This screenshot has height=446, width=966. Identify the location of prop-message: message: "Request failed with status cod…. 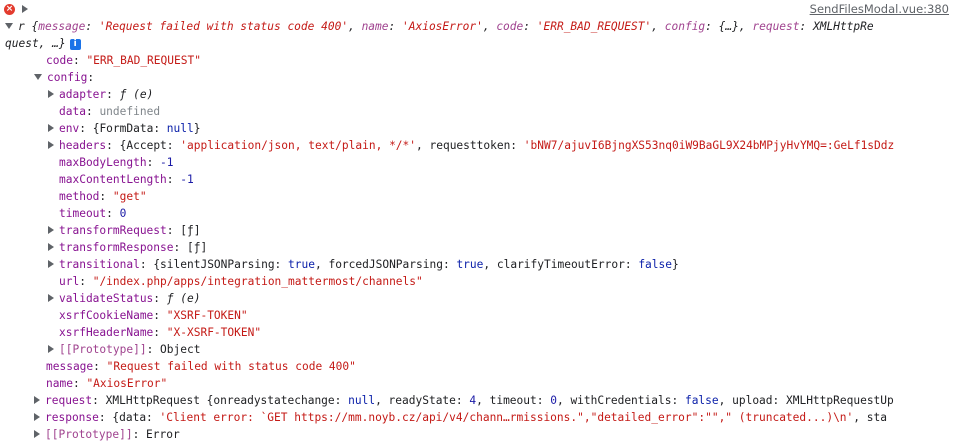
(201, 366).